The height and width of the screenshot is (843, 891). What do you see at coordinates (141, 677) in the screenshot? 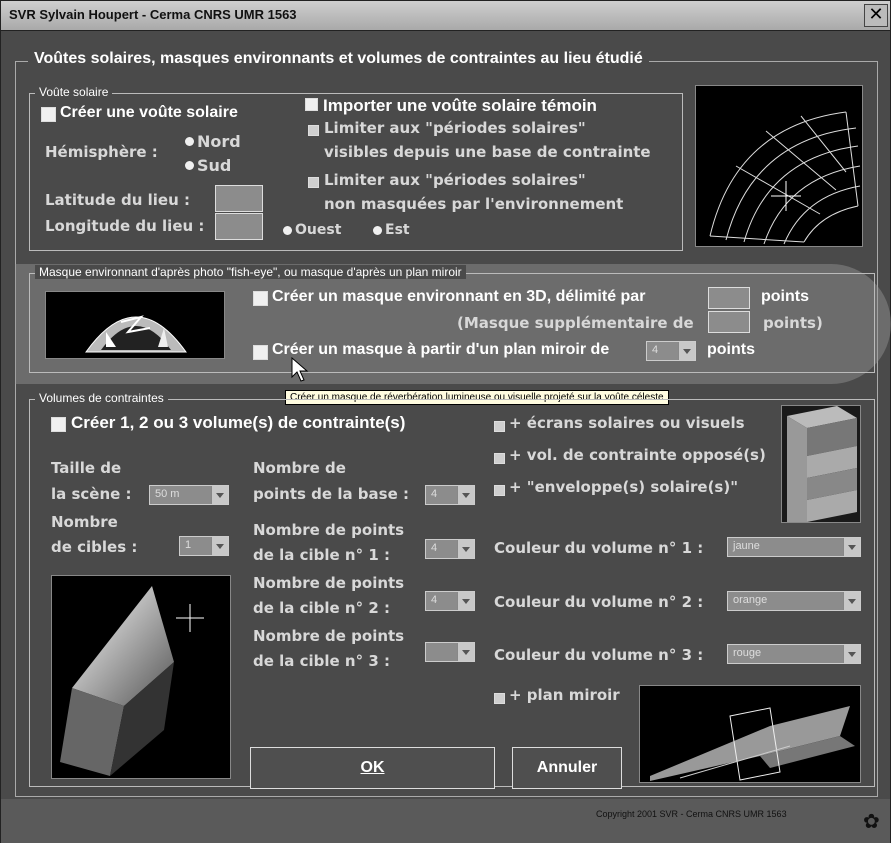
I see `preview-volume` at bounding box center [141, 677].